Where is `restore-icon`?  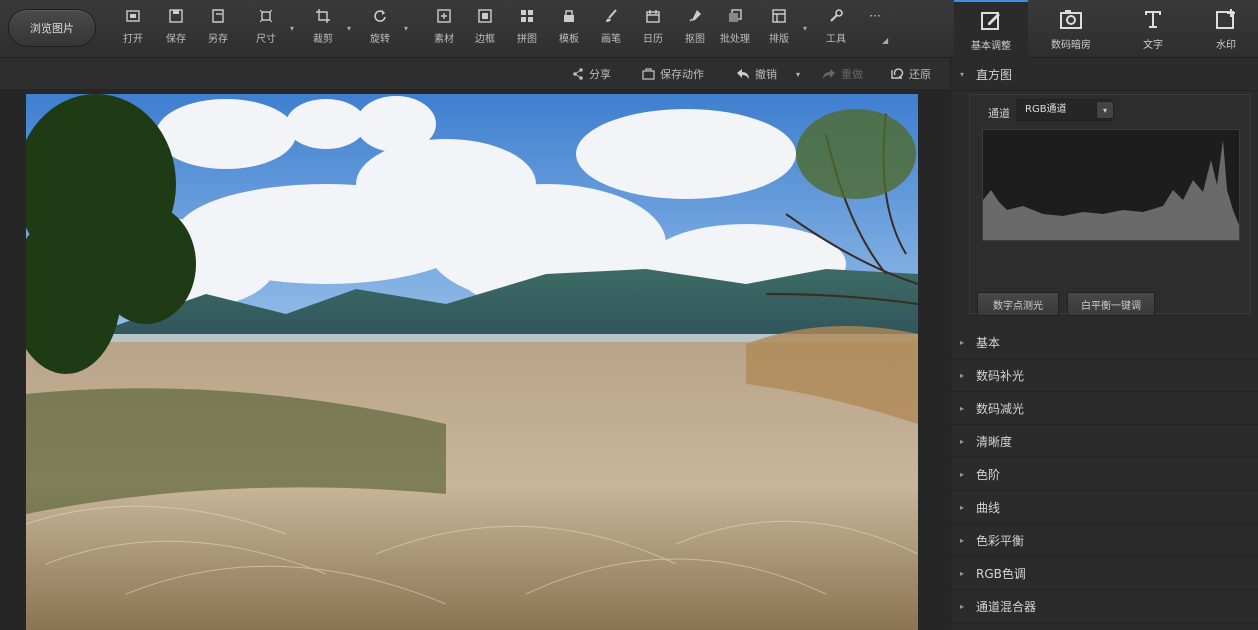 restore-icon is located at coordinates (897, 73).